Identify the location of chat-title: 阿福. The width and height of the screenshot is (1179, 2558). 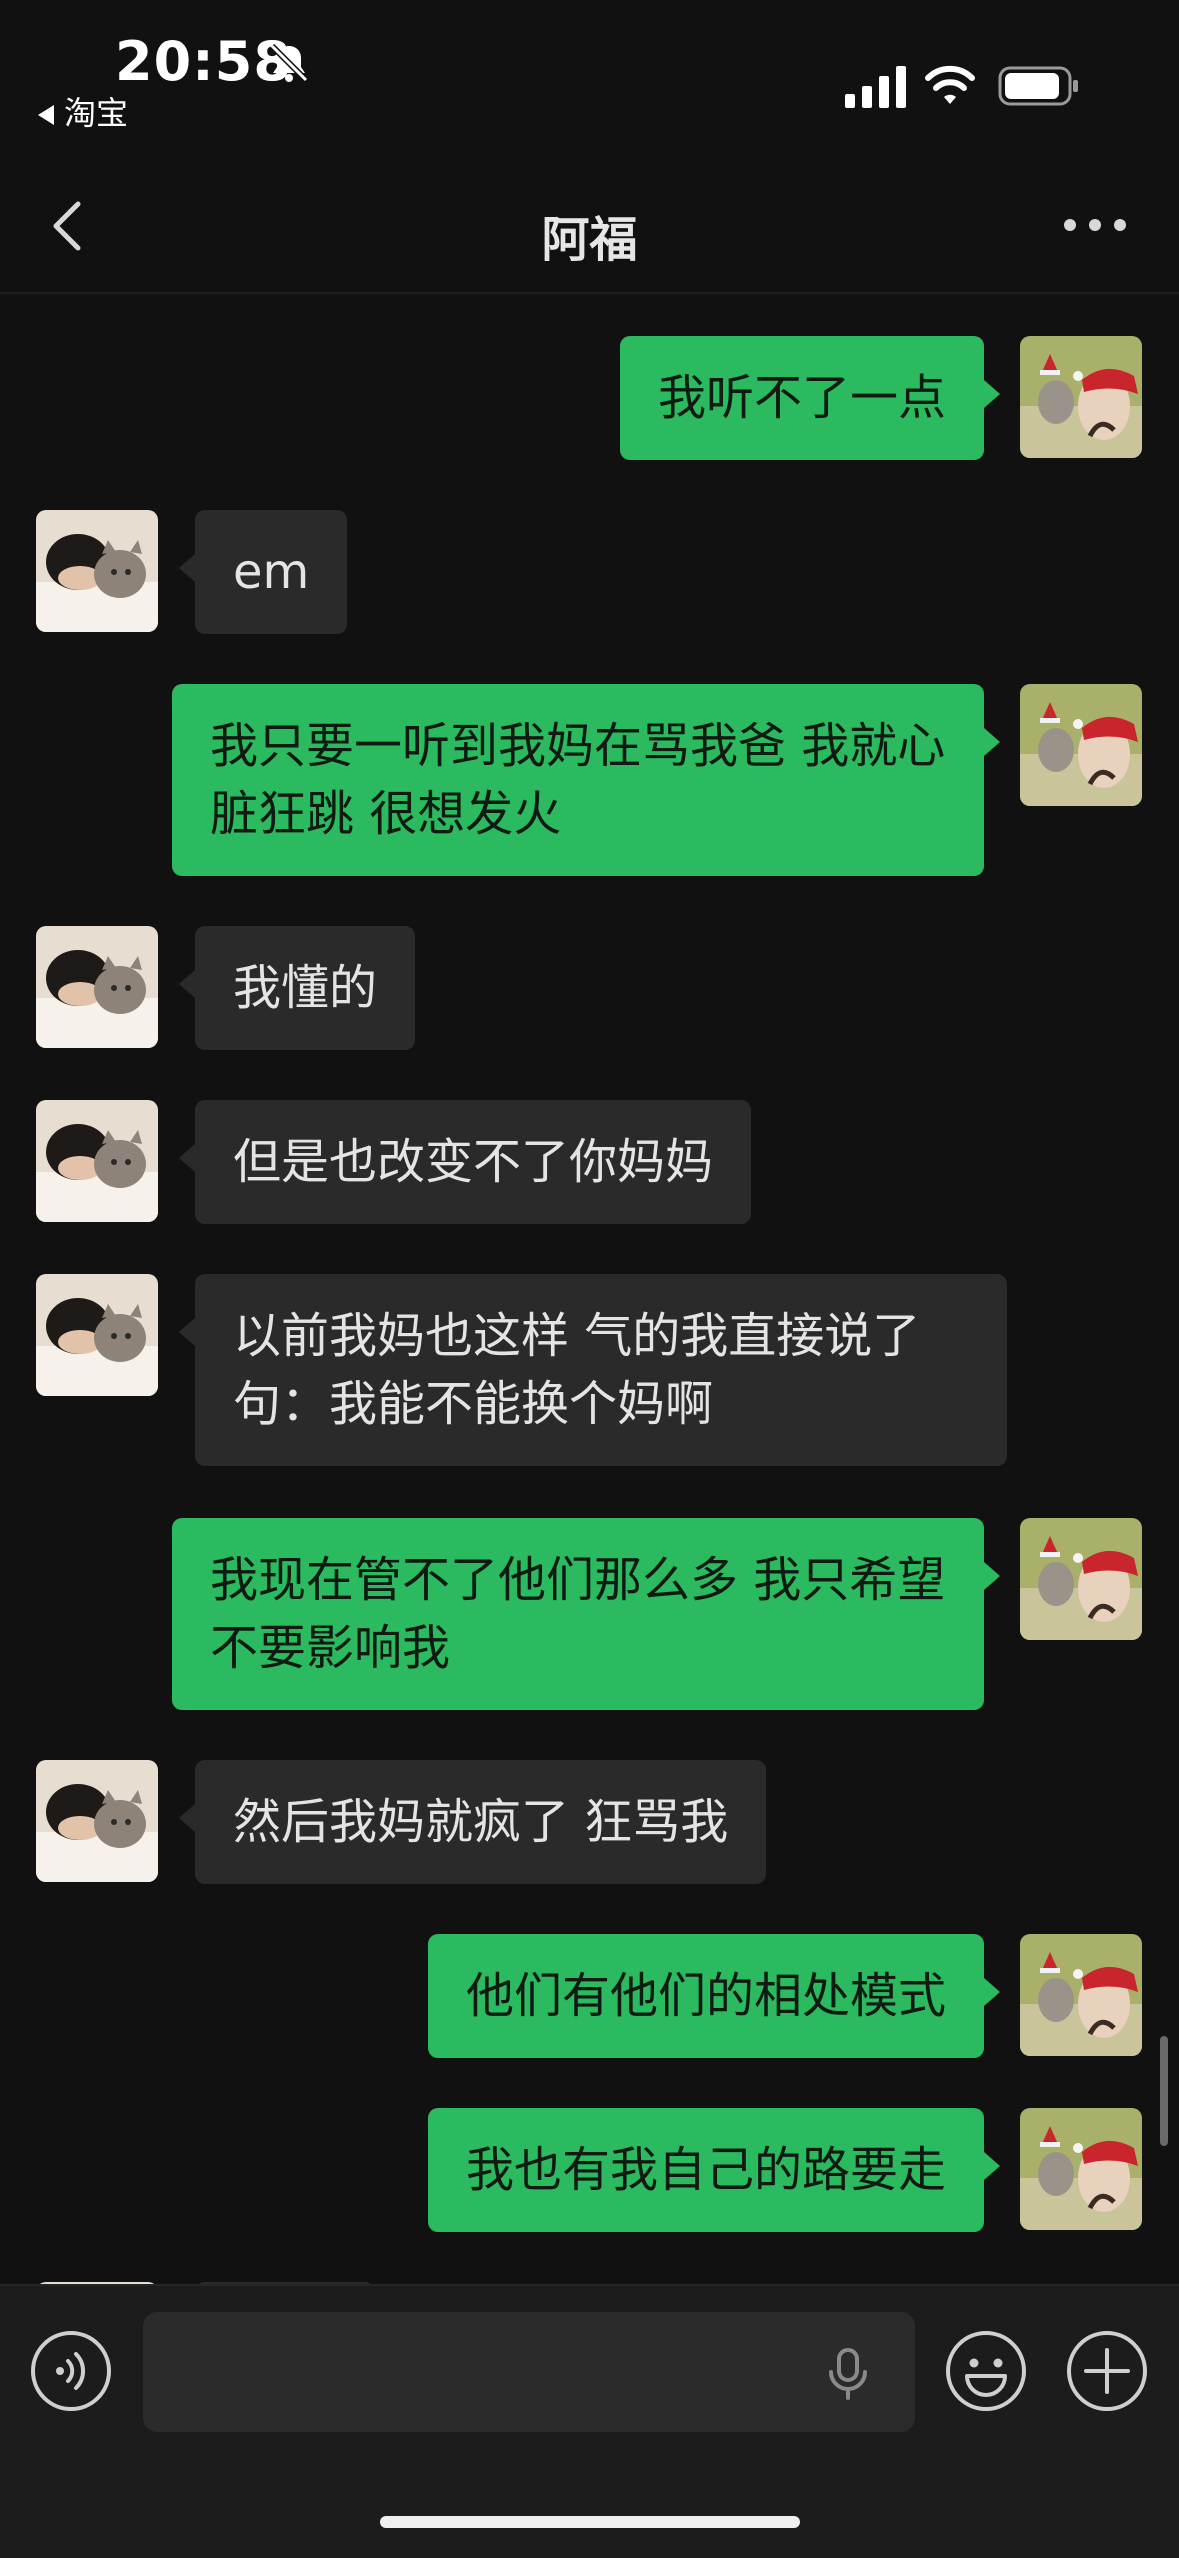
(589, 240).